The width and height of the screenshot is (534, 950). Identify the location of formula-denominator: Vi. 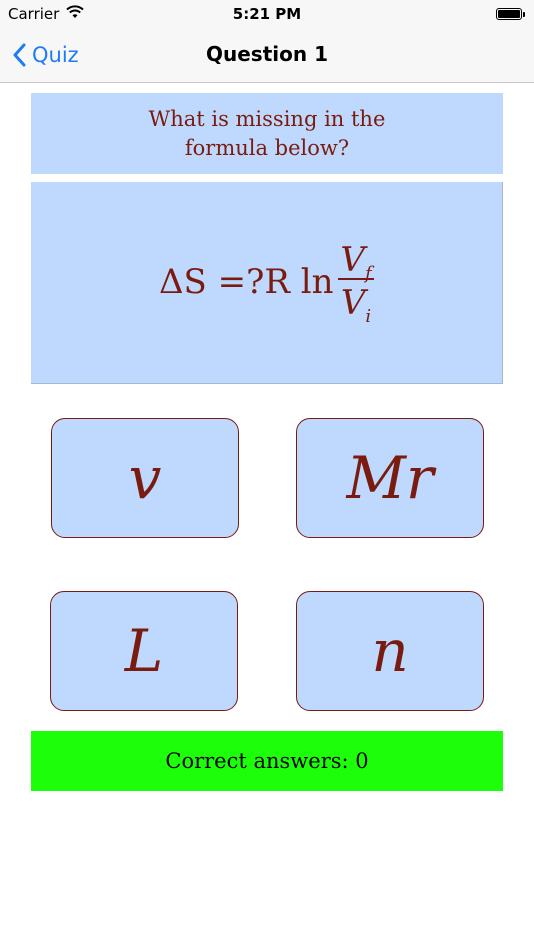
(356, 305).